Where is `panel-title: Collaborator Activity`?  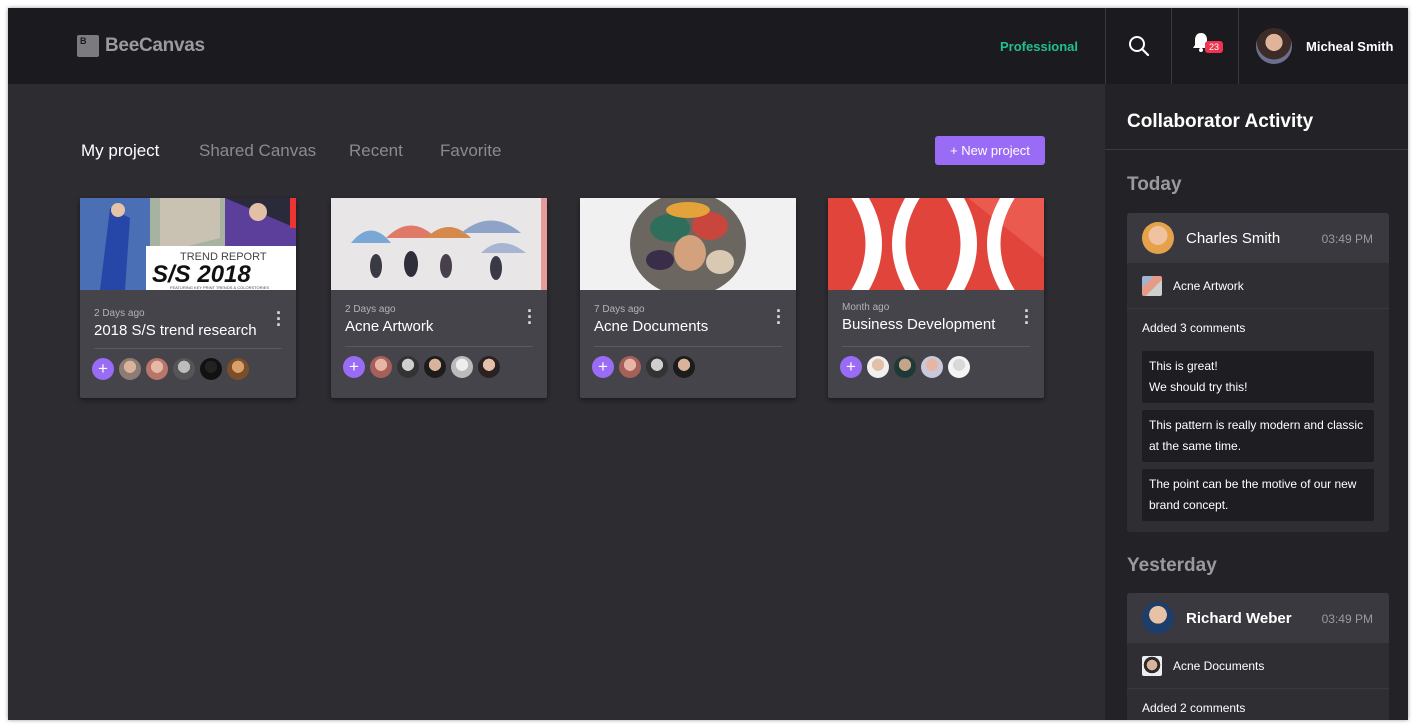 panel-title: Collaborator Activity is located at coordinates (1220, 121).